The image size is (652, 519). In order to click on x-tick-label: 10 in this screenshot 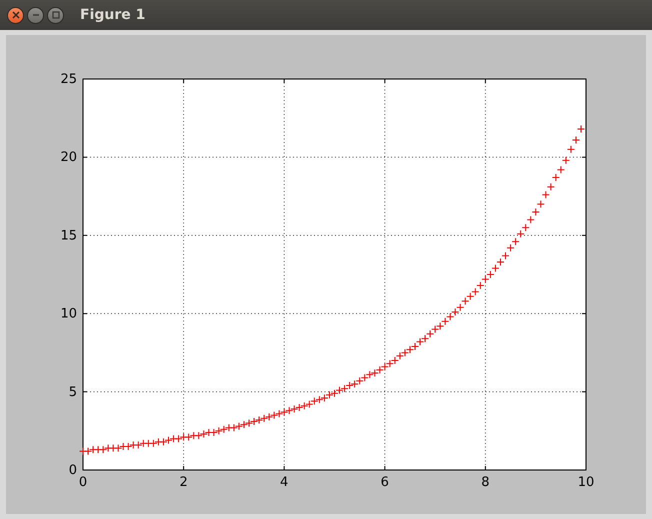, I will do `click(586, 482)`.